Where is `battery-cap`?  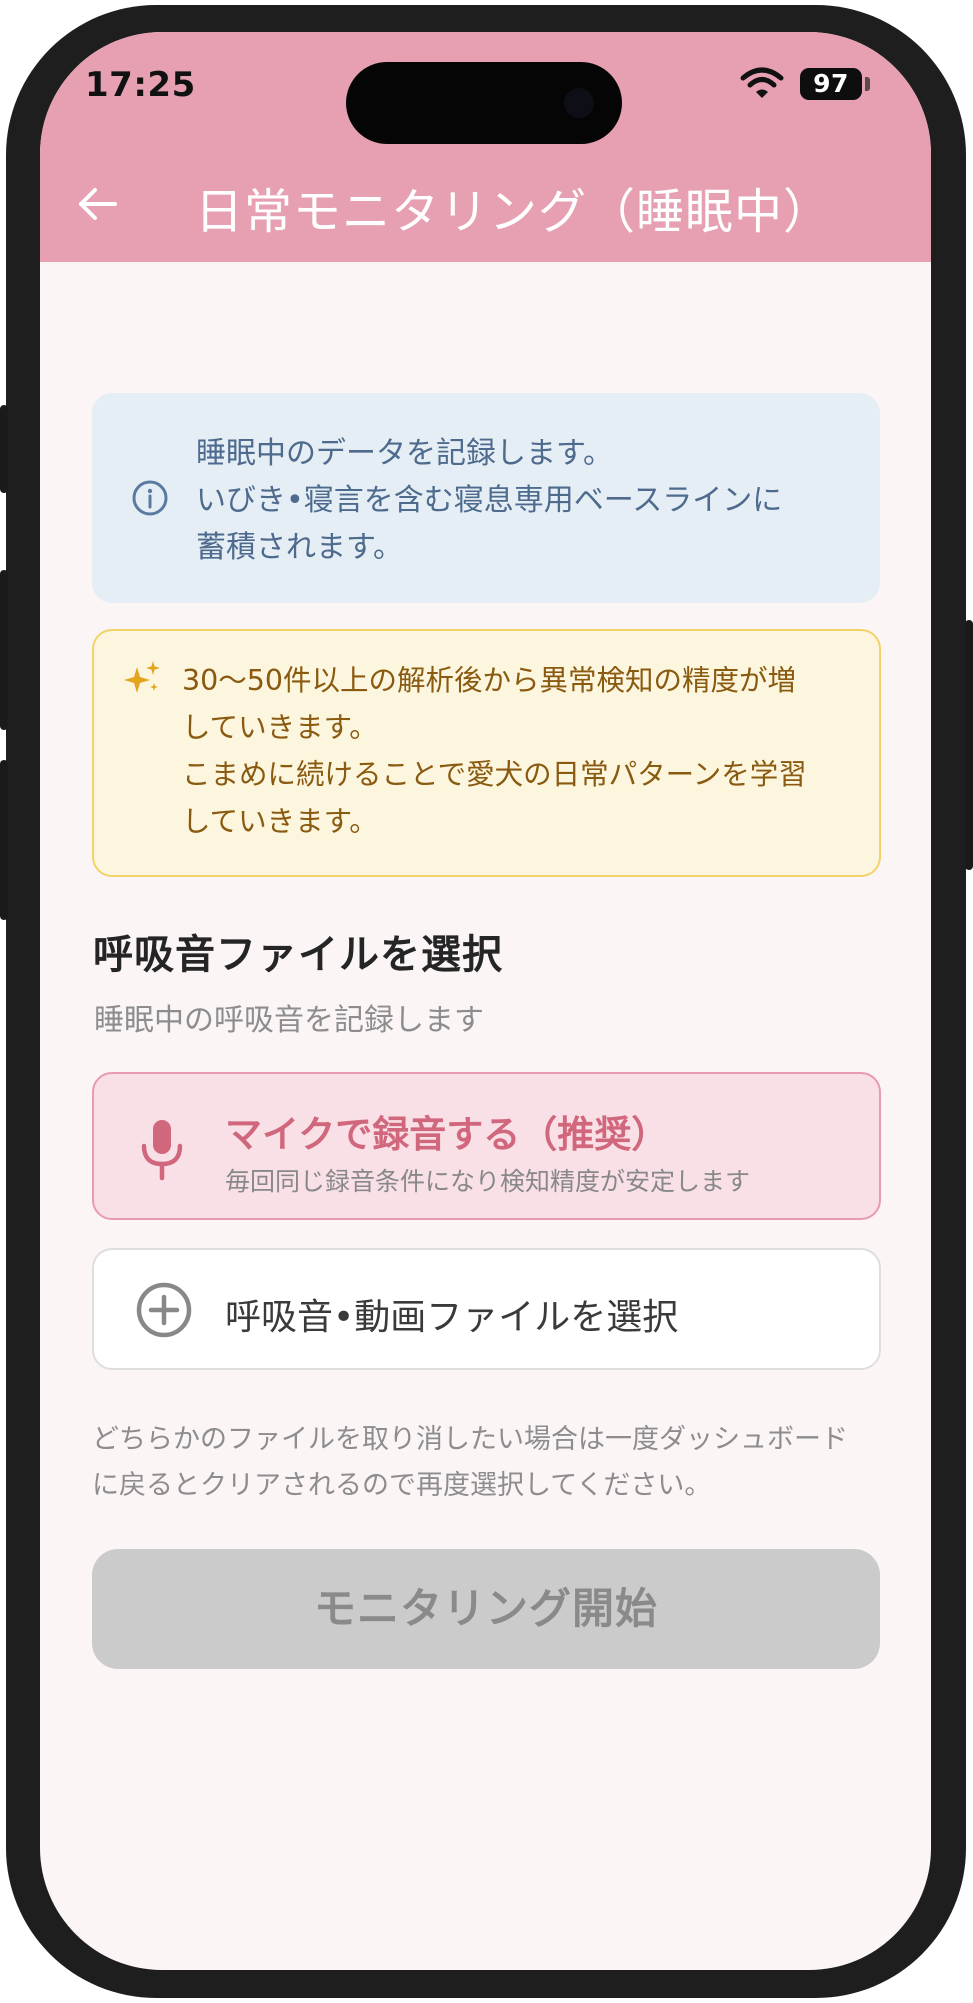 battery-cap is located at coordinates (867, 84).